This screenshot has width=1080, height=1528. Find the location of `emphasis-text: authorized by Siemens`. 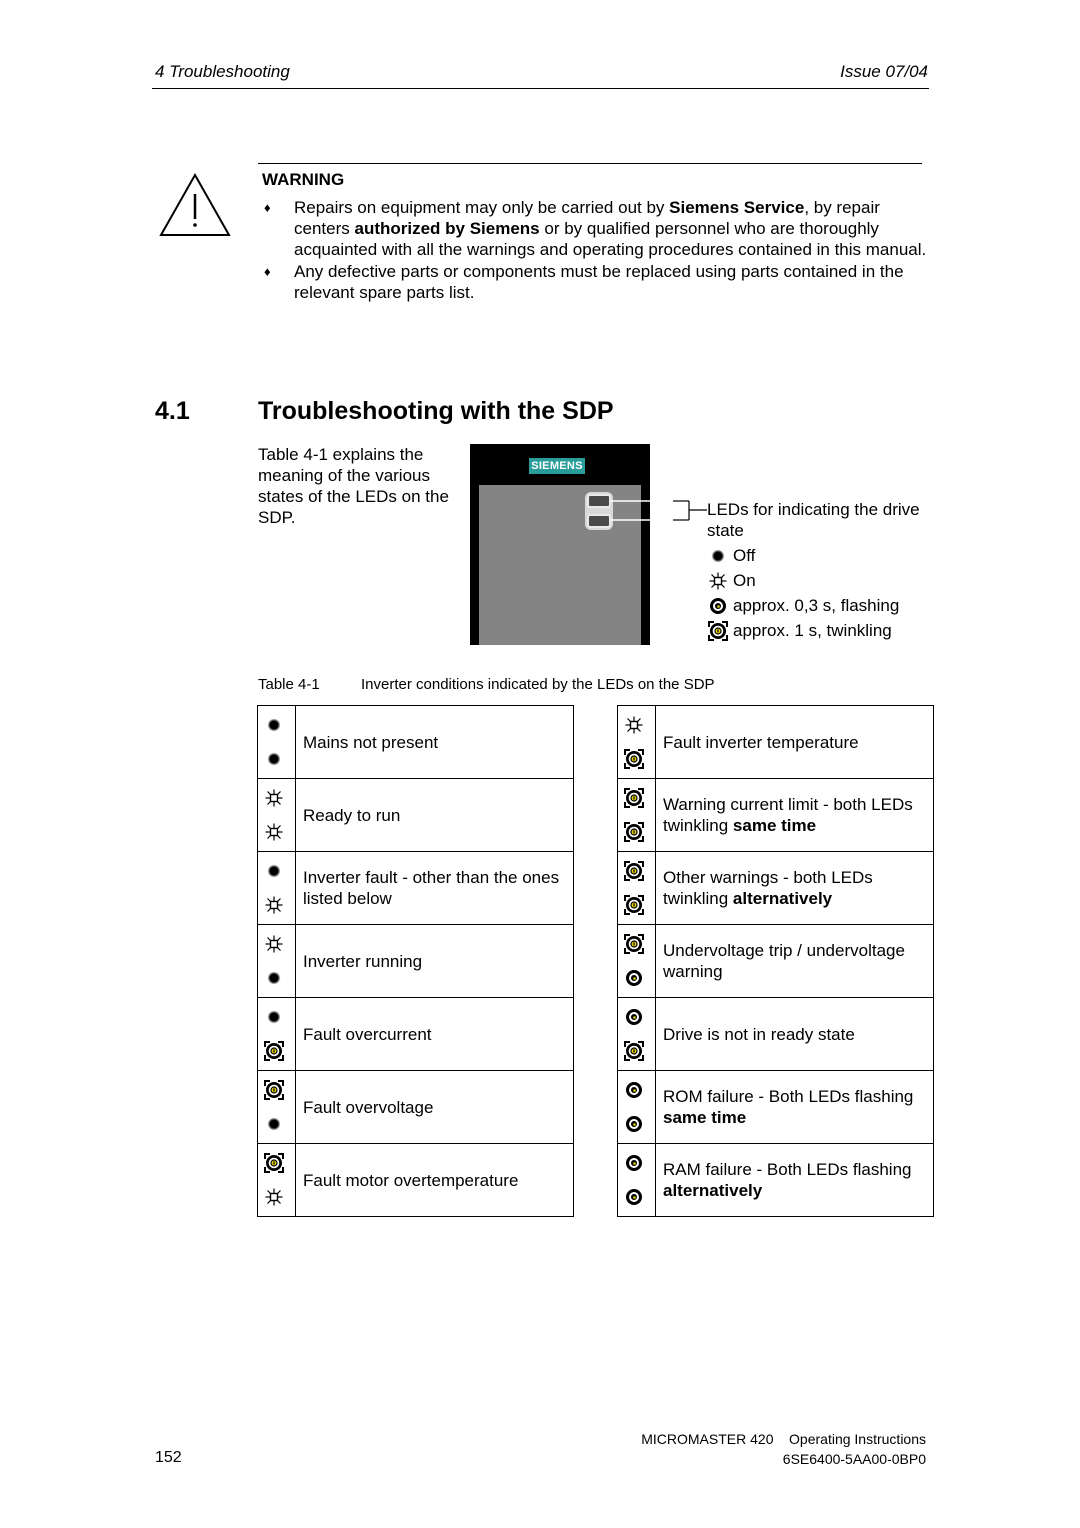

emphasis-text: authorized by Siemens is located at coordinates (447, 228).